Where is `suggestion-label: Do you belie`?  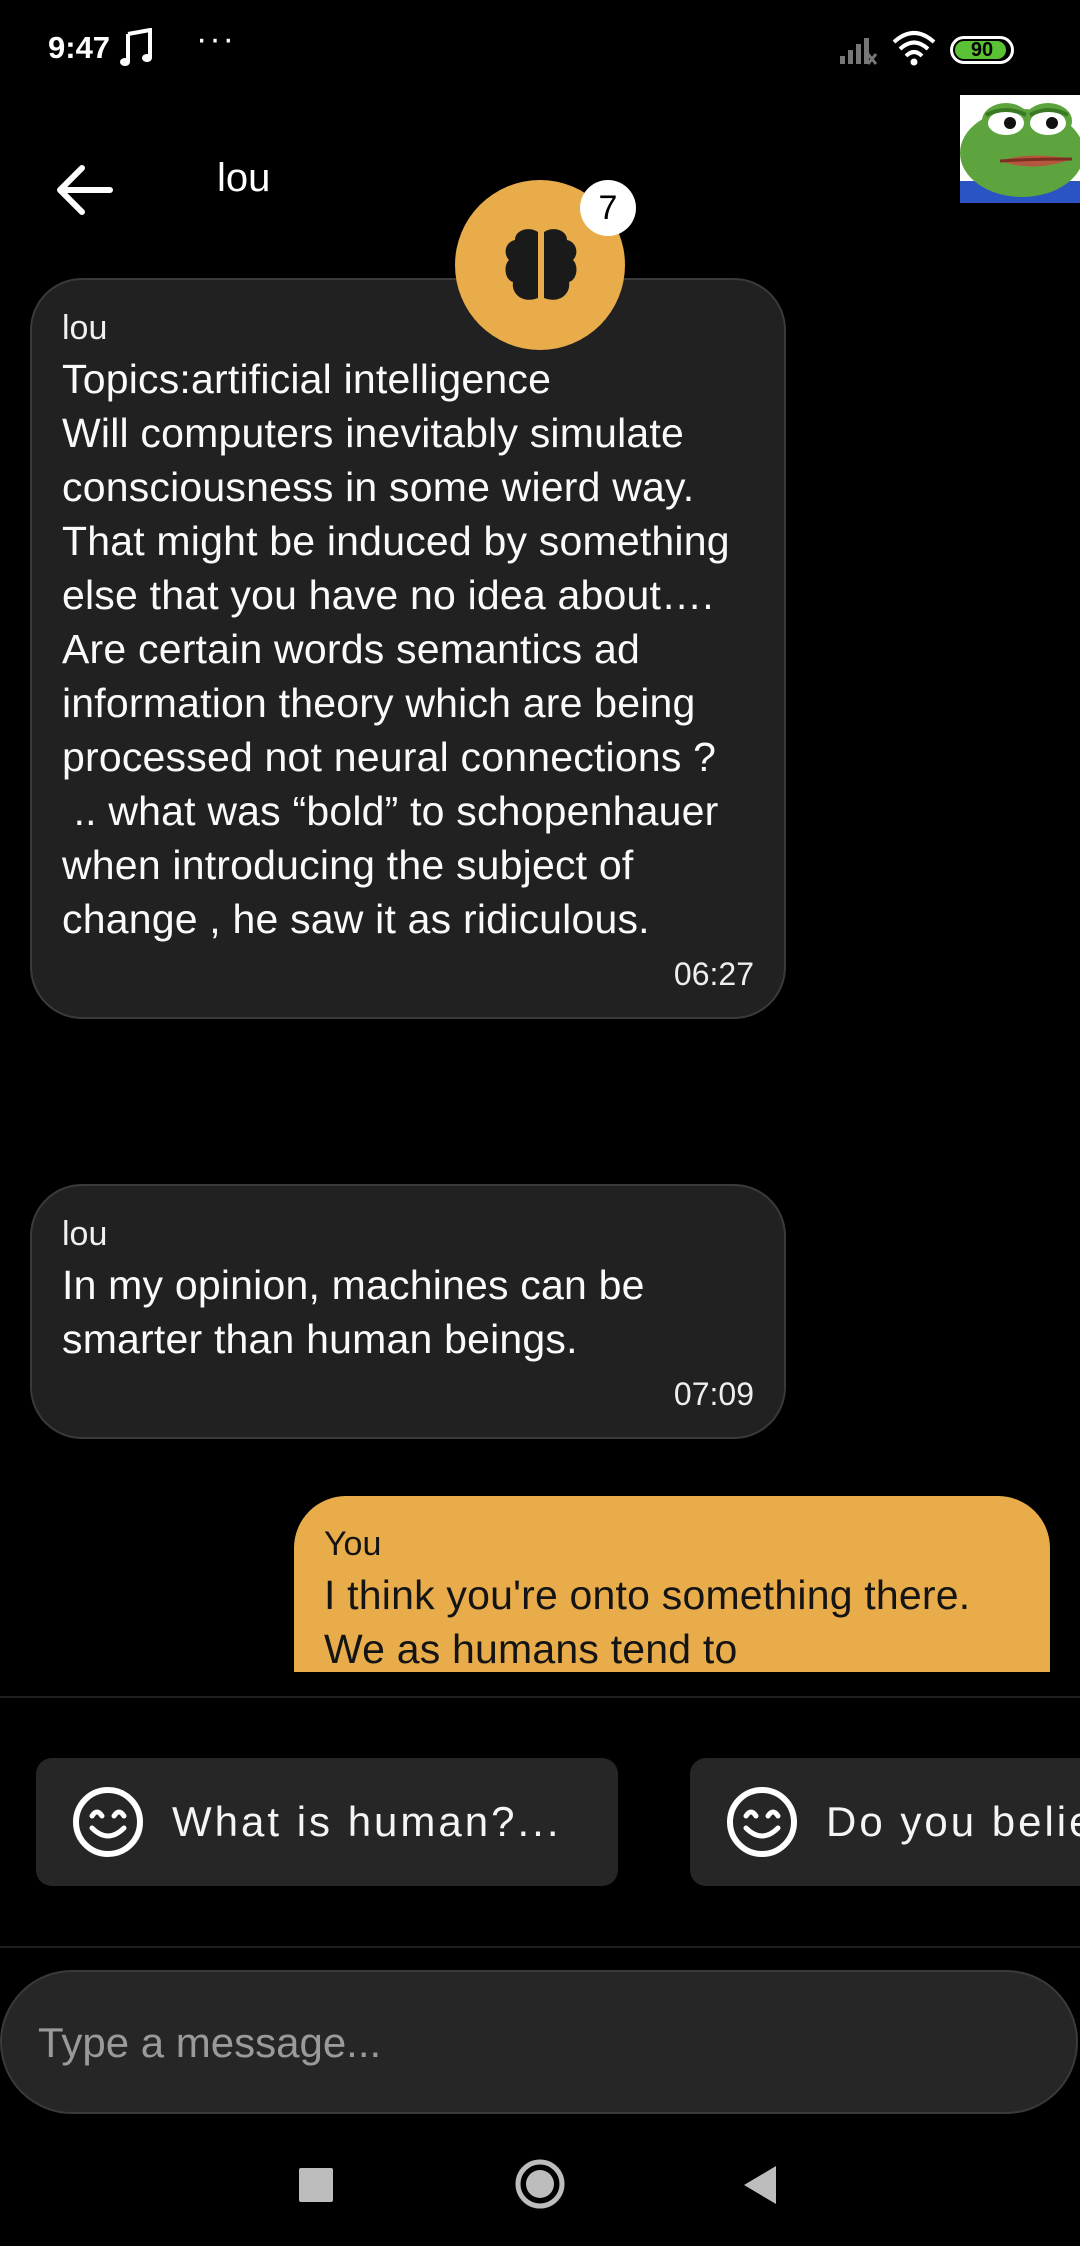 suggestion-label: Do you belie is located at coordinates (953, 1821).